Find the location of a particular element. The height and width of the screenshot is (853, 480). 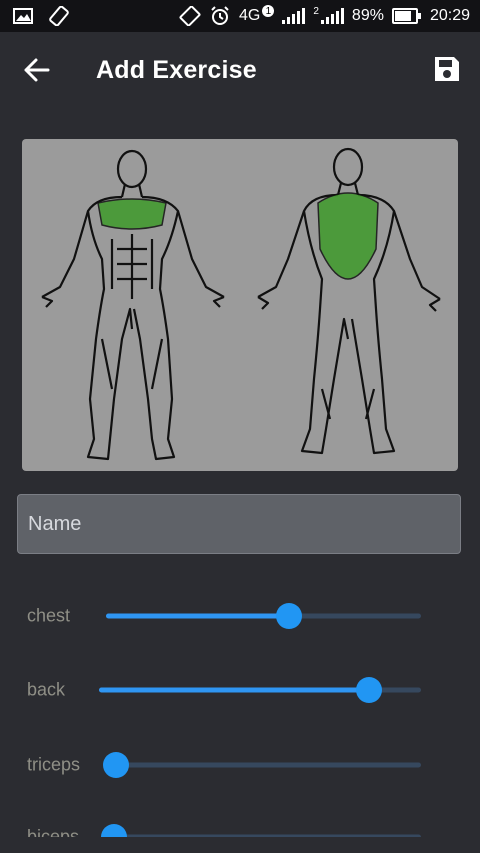

slider-label-back: back is located at coordinates (46, 689).